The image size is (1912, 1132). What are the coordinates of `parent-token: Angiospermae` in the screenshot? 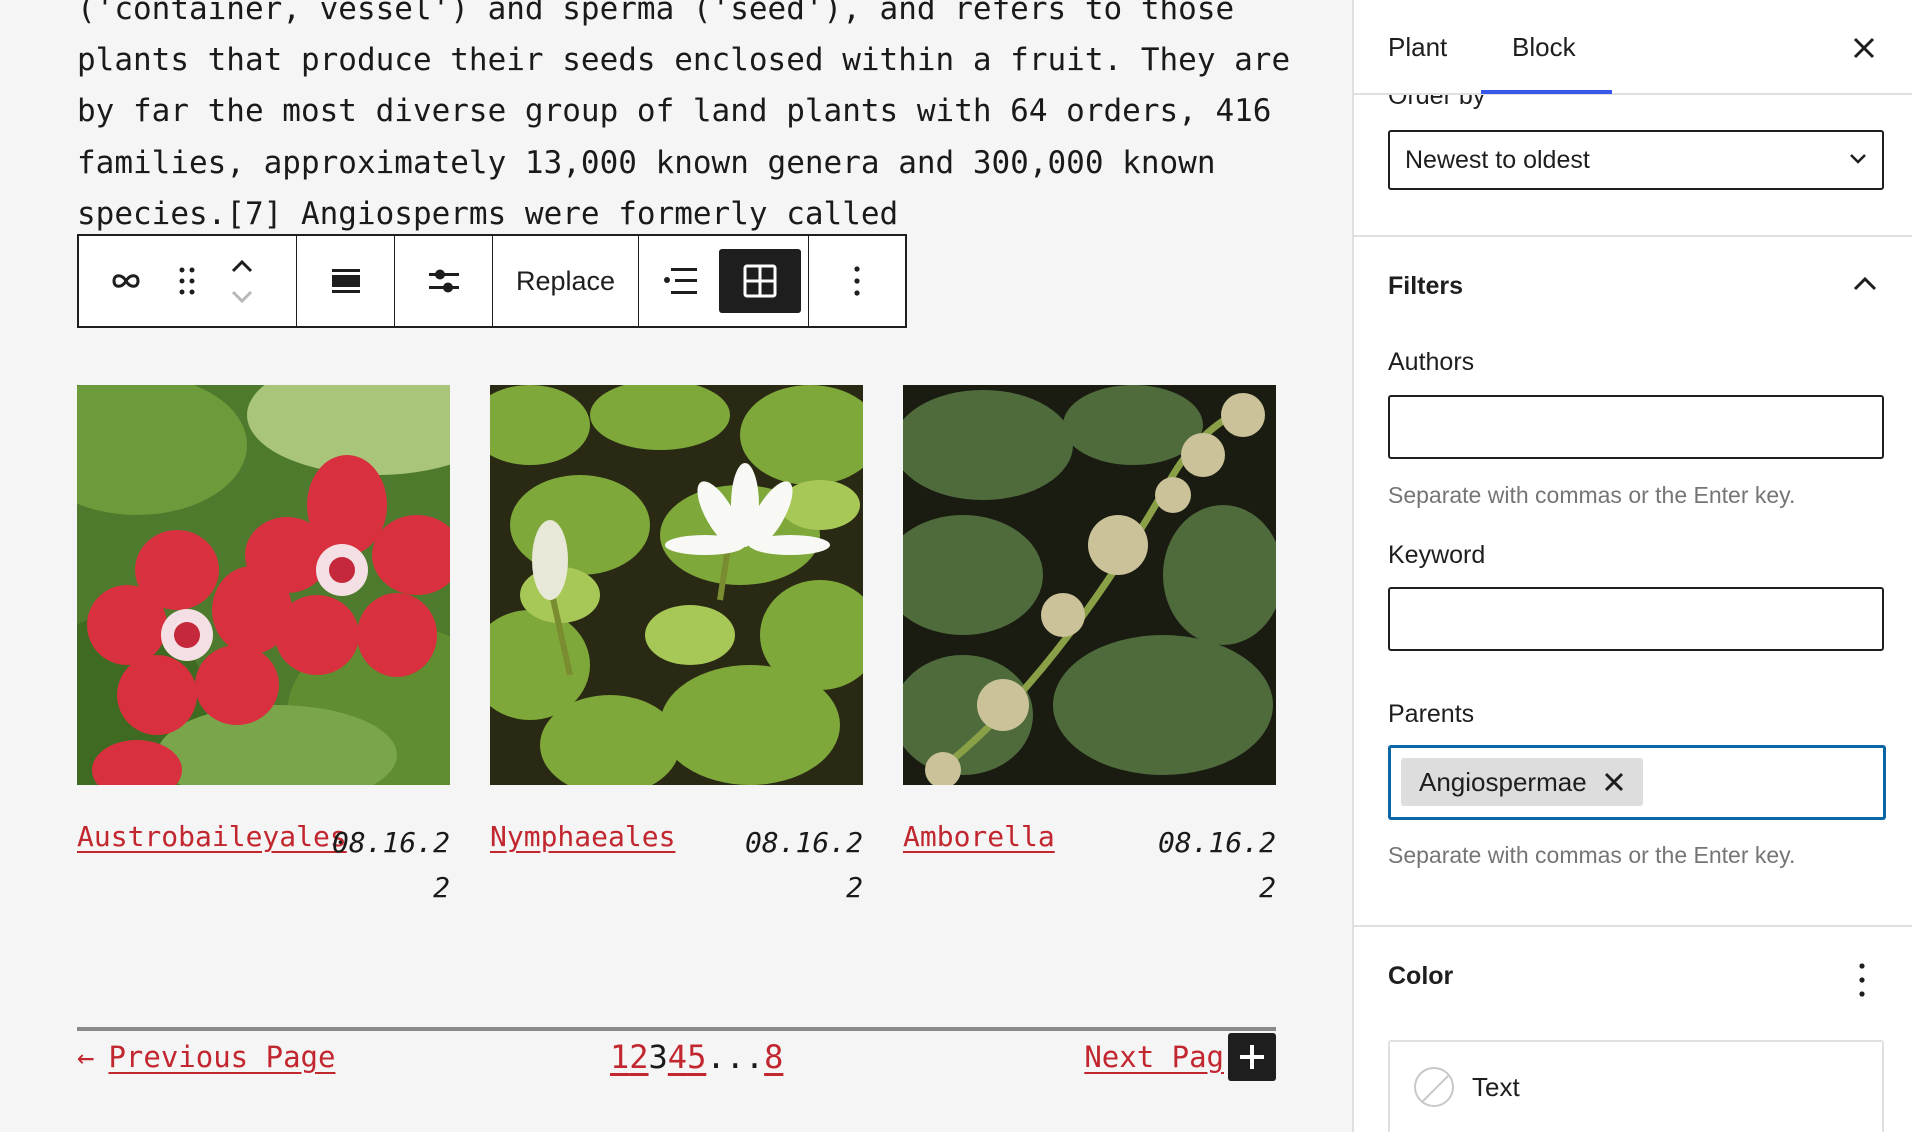 It's located at (1522, 782).